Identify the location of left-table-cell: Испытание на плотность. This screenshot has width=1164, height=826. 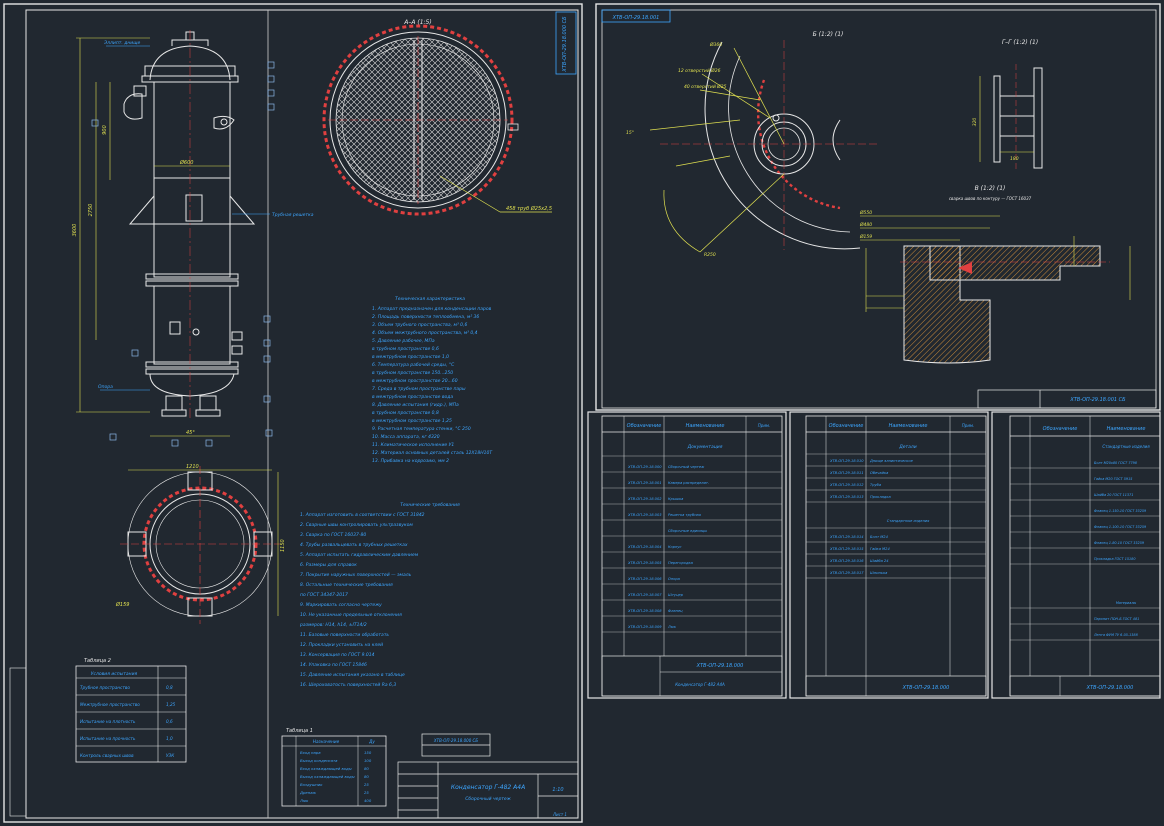
(108, 721).